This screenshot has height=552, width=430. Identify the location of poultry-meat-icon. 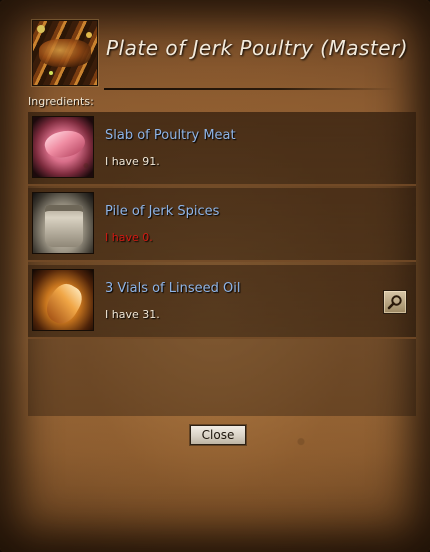
(63, 147).